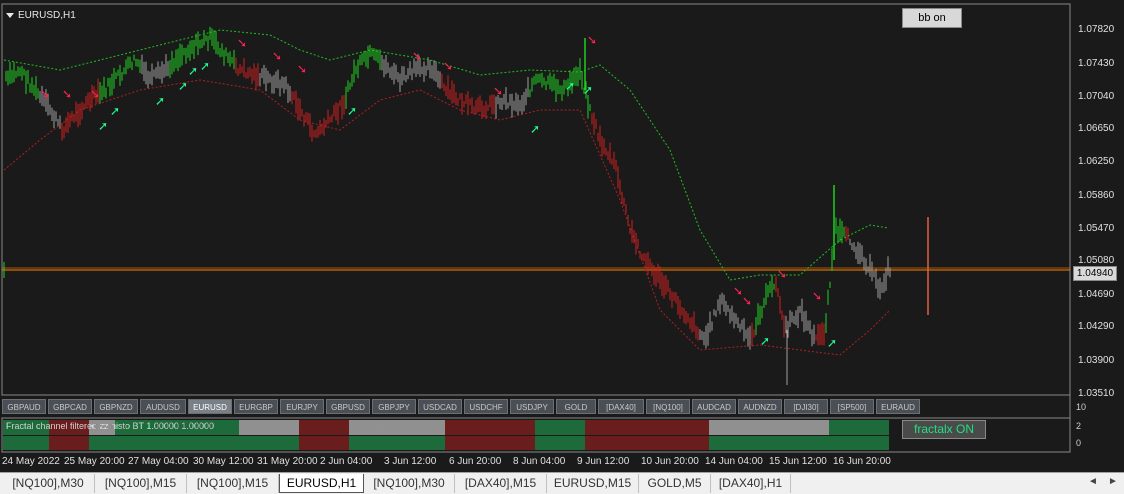  I want to click on time-axis-label: 30 May 12:00, so click(223, 461).